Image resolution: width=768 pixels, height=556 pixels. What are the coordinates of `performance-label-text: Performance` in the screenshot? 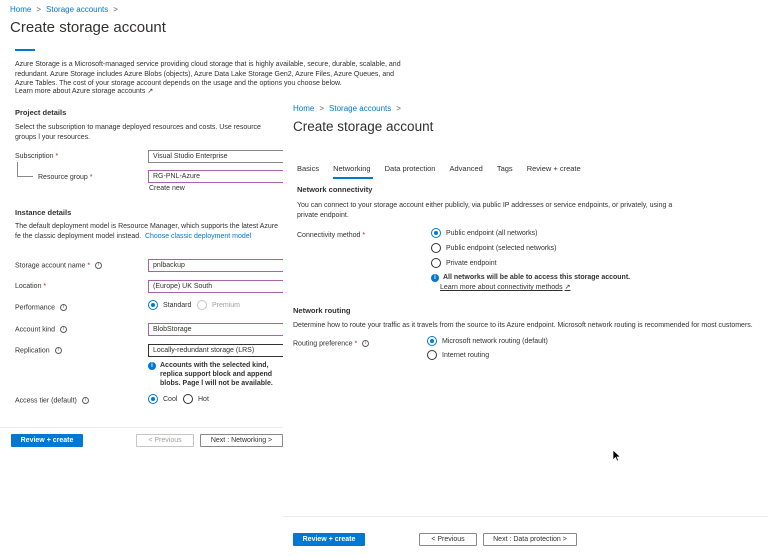 It's located at (35, 308).